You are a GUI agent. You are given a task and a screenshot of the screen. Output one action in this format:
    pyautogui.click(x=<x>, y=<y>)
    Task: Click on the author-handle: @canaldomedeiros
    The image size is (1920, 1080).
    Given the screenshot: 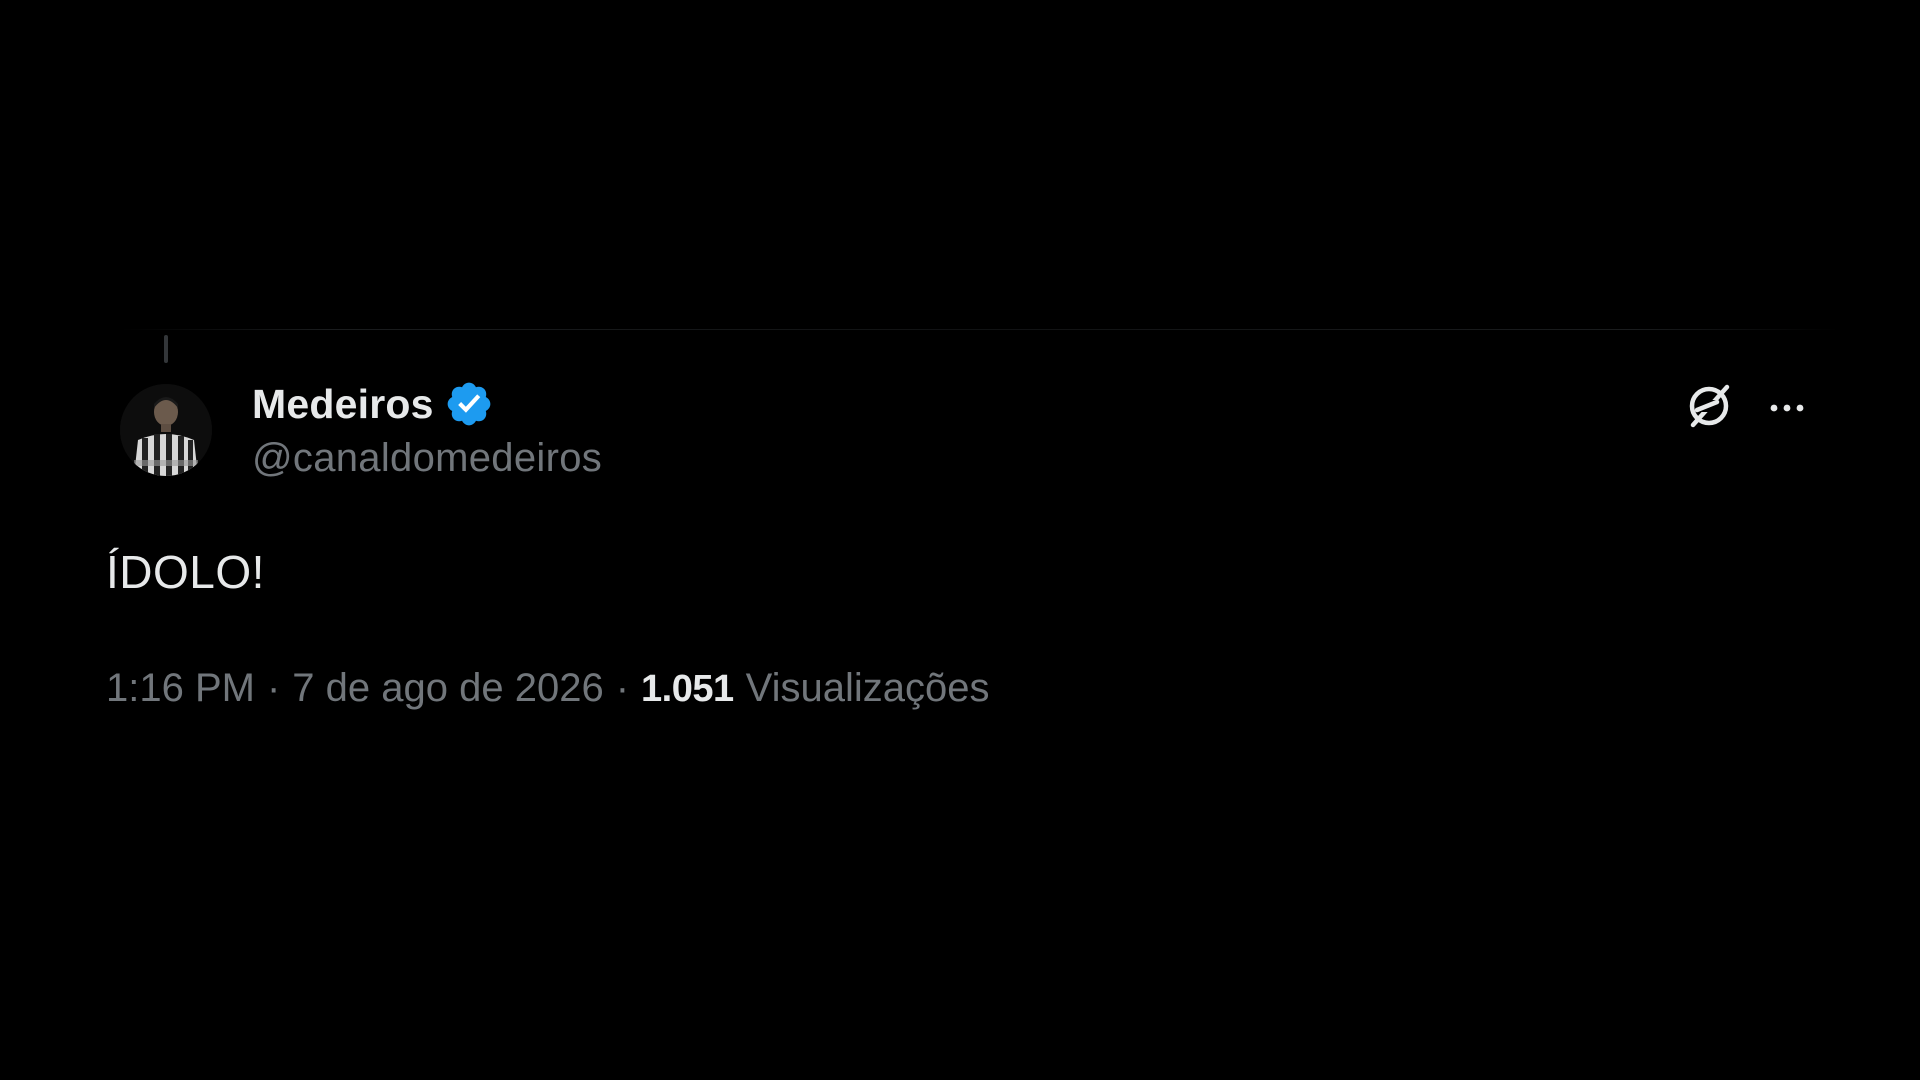 What is the action you would take?
    pyautogui.click(x=427, y=458)
    